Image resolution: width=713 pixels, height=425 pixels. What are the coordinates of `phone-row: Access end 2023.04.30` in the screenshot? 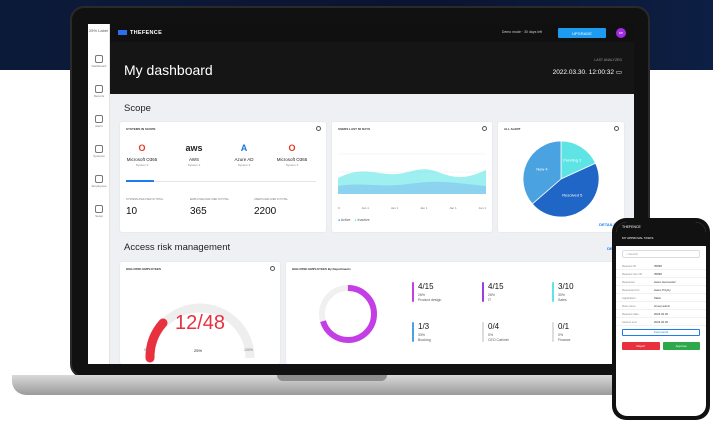 It's located at (661, 322).